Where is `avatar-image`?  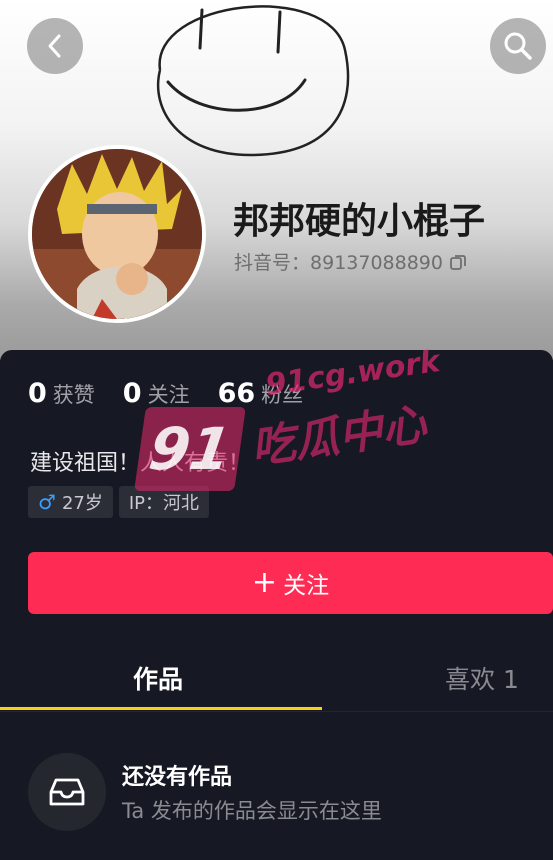
avatar-image is located at coordinates (117, 234).